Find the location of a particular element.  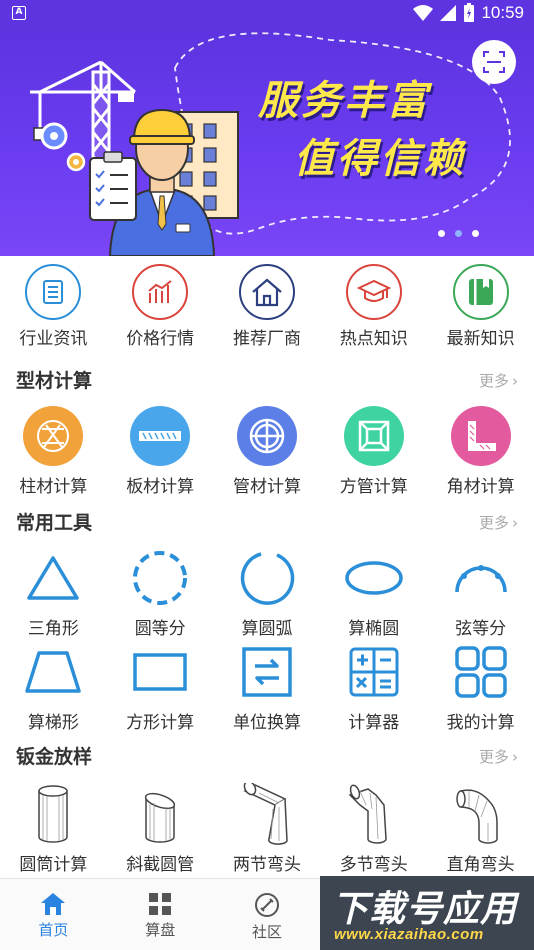

signal-icon is located at coordinates (448, 13).